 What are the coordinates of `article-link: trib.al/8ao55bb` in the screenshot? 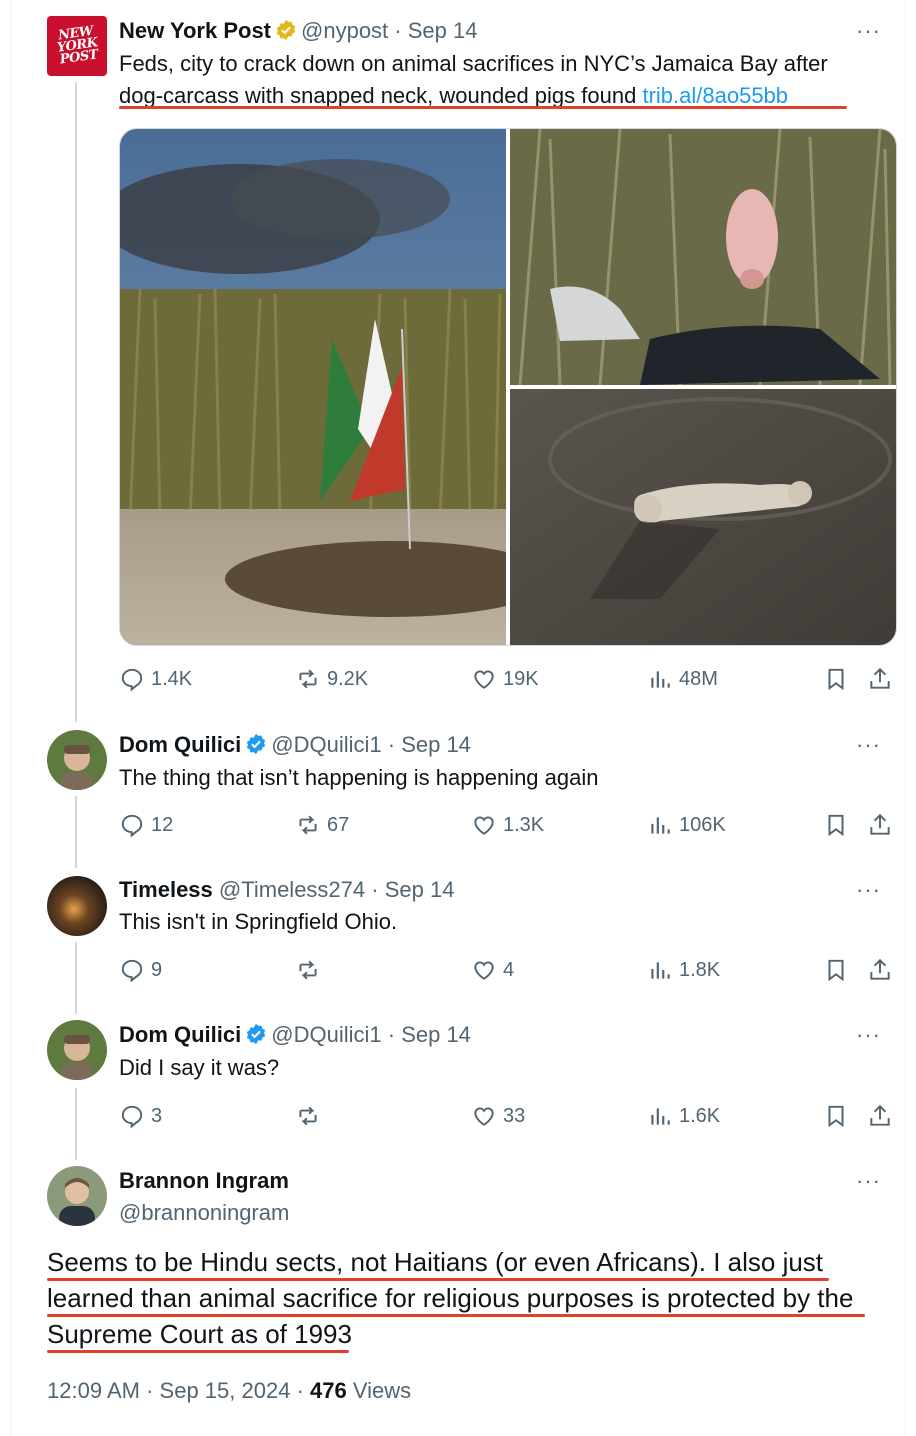 It's located at (715, 95).